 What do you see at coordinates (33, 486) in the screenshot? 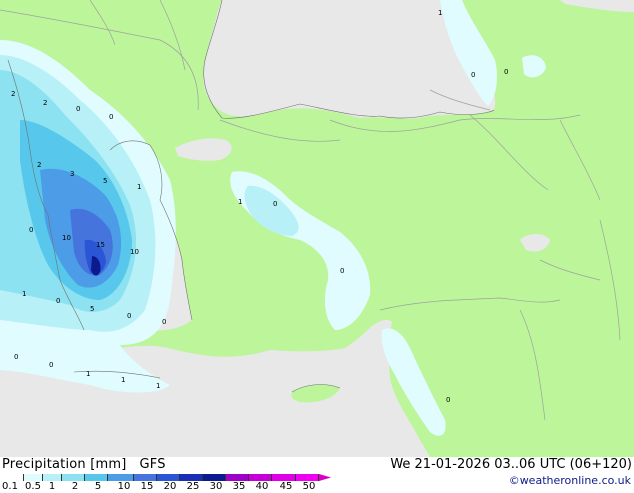
I see `scale-tick-label: 0.5` at bounding box center [33, 486].